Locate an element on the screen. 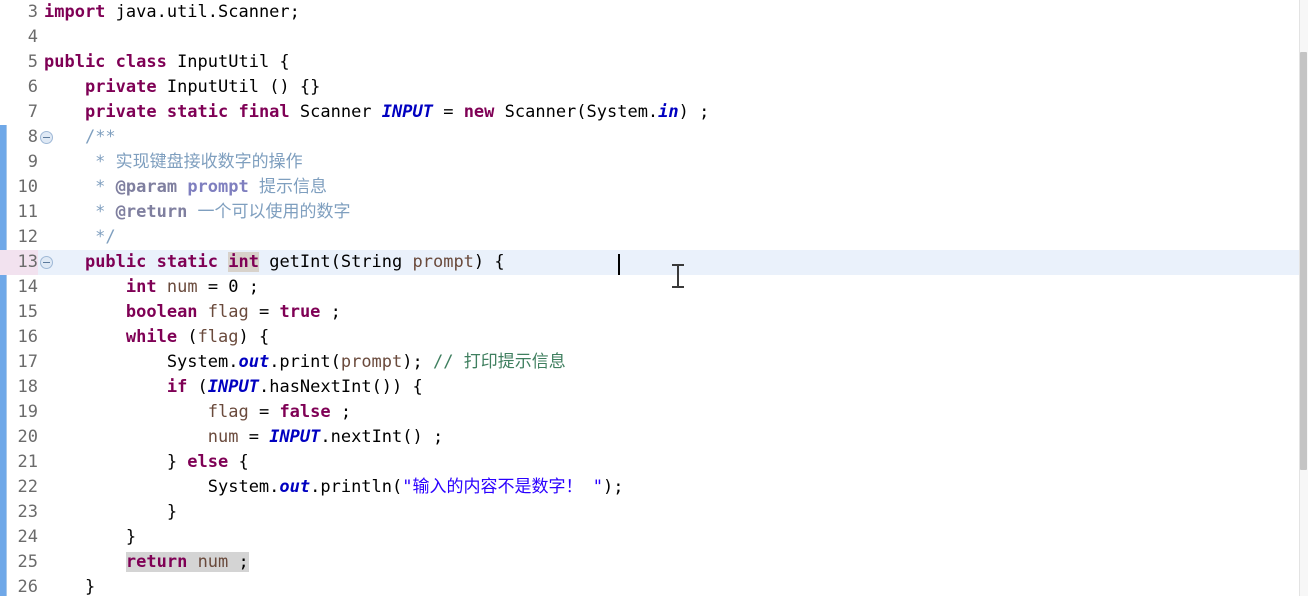 This screenshot has height=596, width=1308. code-token: InputUtil () {} is located at coordinates (243, 87).